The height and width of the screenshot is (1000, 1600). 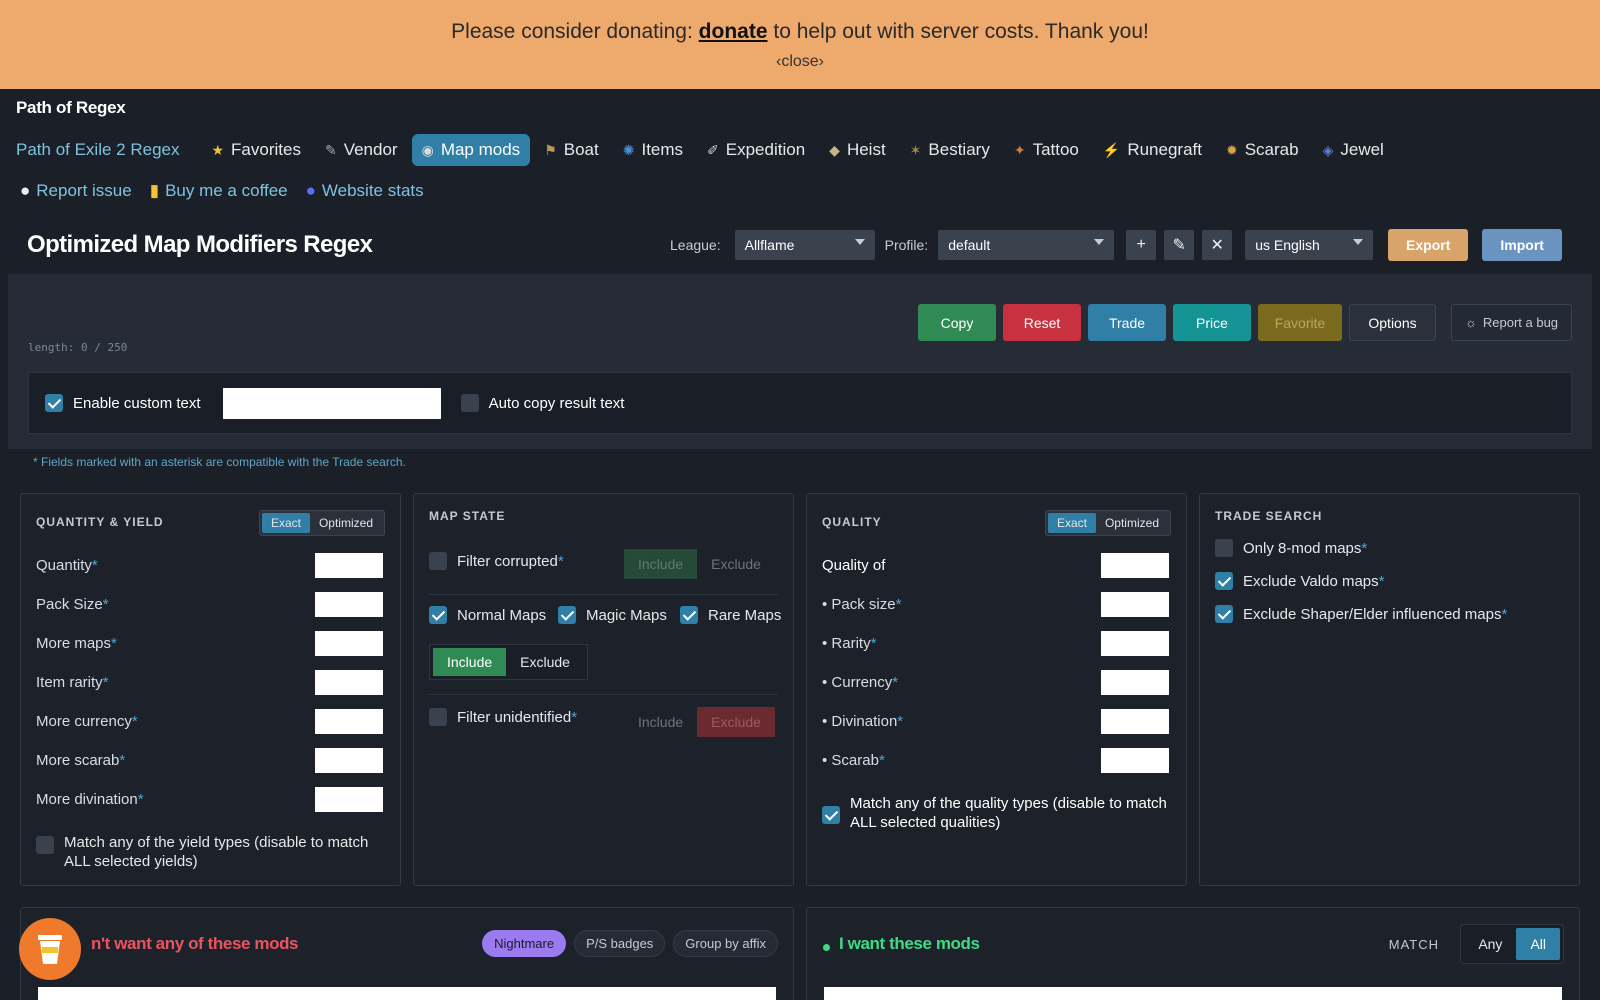 What do you see at coordinates (97, 150) in the screenshot?
I see `poe2-regex-link: Path of Exile 2 Regex` at bounding box center [97, 150].